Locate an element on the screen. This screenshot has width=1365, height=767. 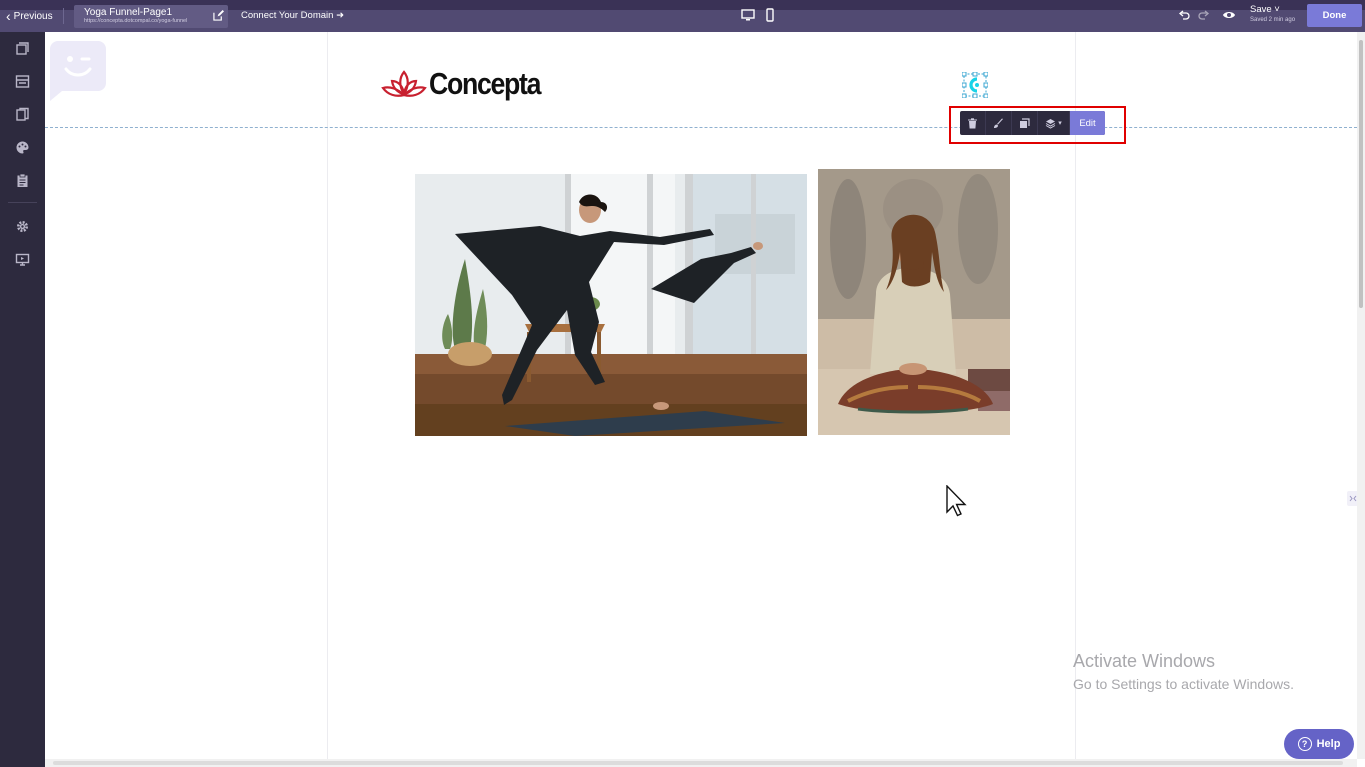
connect-domain-link: Connect Your Domain ➜ is located at coordinates (292, 15).